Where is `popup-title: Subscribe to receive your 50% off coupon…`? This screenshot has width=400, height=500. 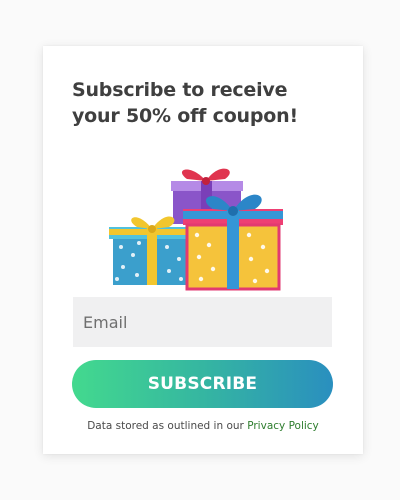
popup-title: Subscribe to receive your 50% off coupon… is located at coordinates (185, 103).